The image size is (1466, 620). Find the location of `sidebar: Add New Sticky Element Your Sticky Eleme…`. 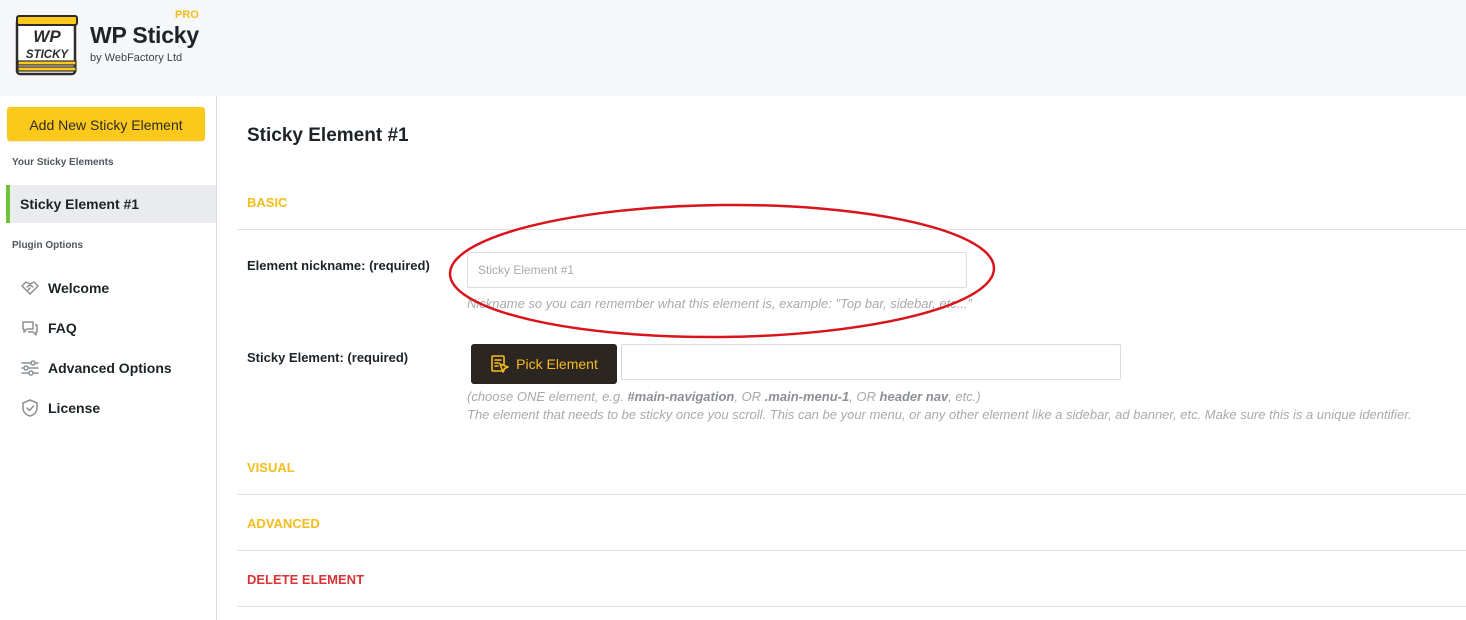

sidebar: Add New Sticky Element Your Sticky Eleme… is located at coordinates (108, 358).